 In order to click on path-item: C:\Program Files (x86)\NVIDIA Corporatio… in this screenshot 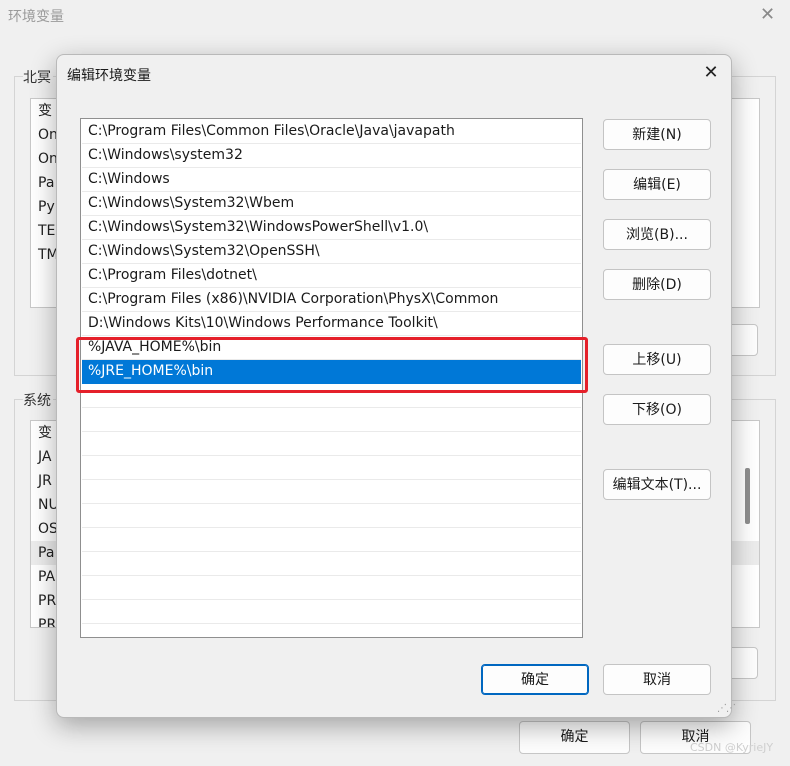, I will do `click(331, 300)`.